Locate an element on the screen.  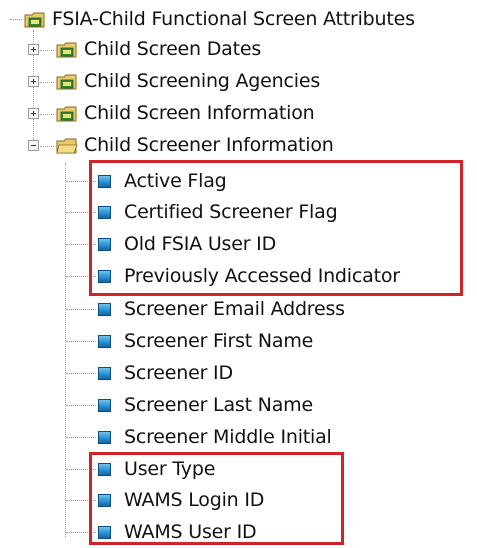
leaf-item-label: Screener ID is located at coordinates (178, 373).